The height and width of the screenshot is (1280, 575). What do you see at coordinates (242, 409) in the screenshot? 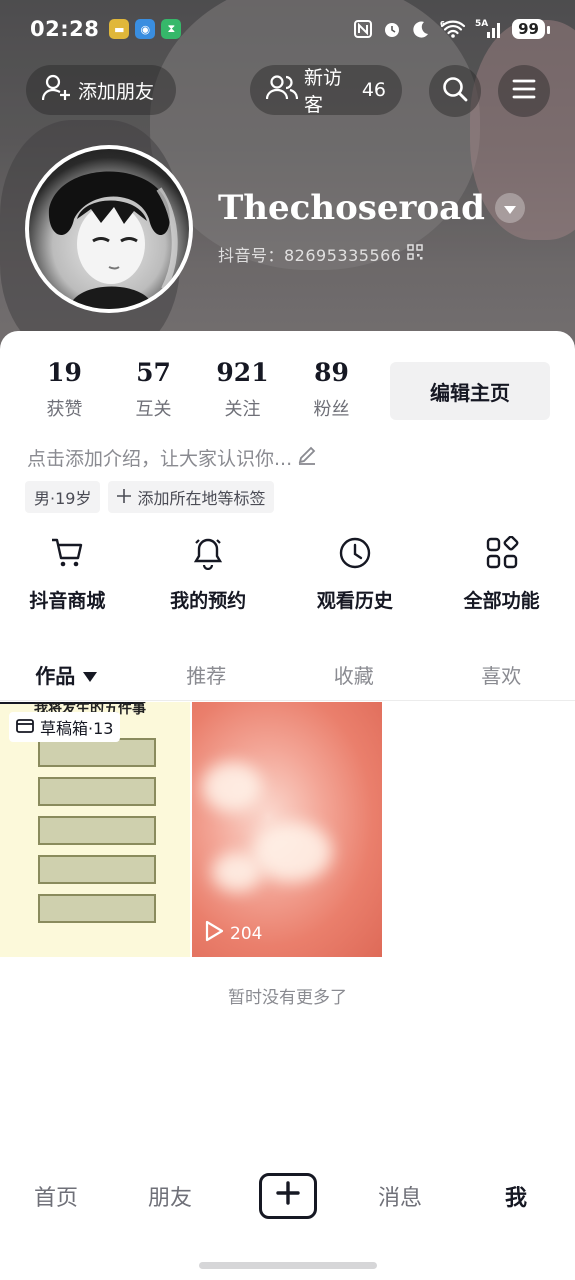
I see `stat-label: 关注` at bounding box center [242, 409].